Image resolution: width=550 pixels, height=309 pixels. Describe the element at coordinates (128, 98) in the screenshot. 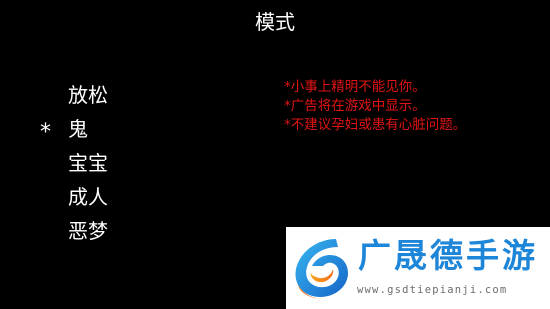

I see `mode-option-relax: 放松` at that location.